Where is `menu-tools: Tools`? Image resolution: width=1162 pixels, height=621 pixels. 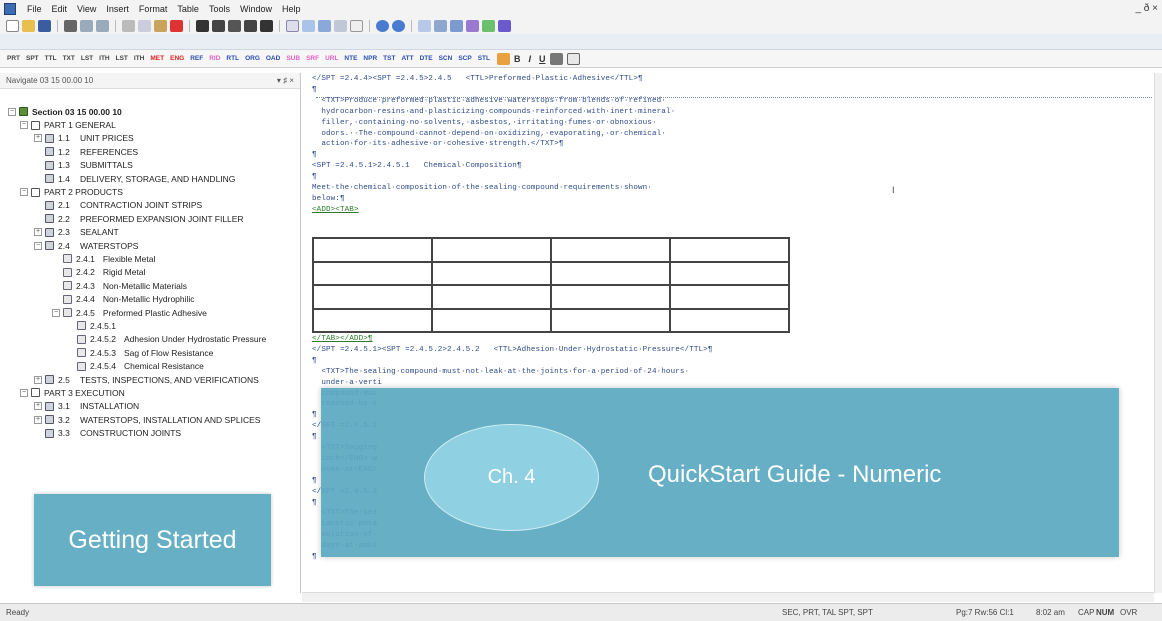 menu-tools: Tools is located at coordinates (219, 9).